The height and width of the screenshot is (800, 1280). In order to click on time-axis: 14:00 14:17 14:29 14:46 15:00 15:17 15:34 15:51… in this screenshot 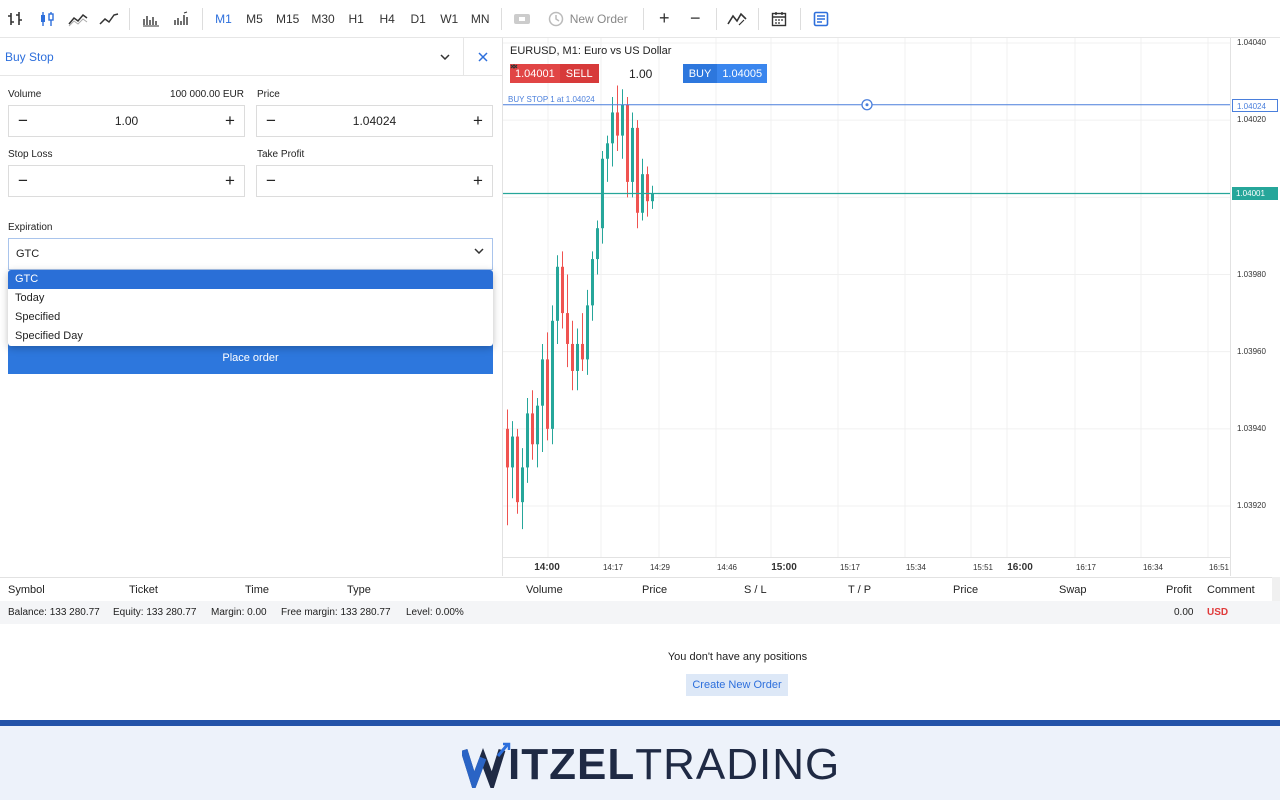, I will do `click(866, 566)`.